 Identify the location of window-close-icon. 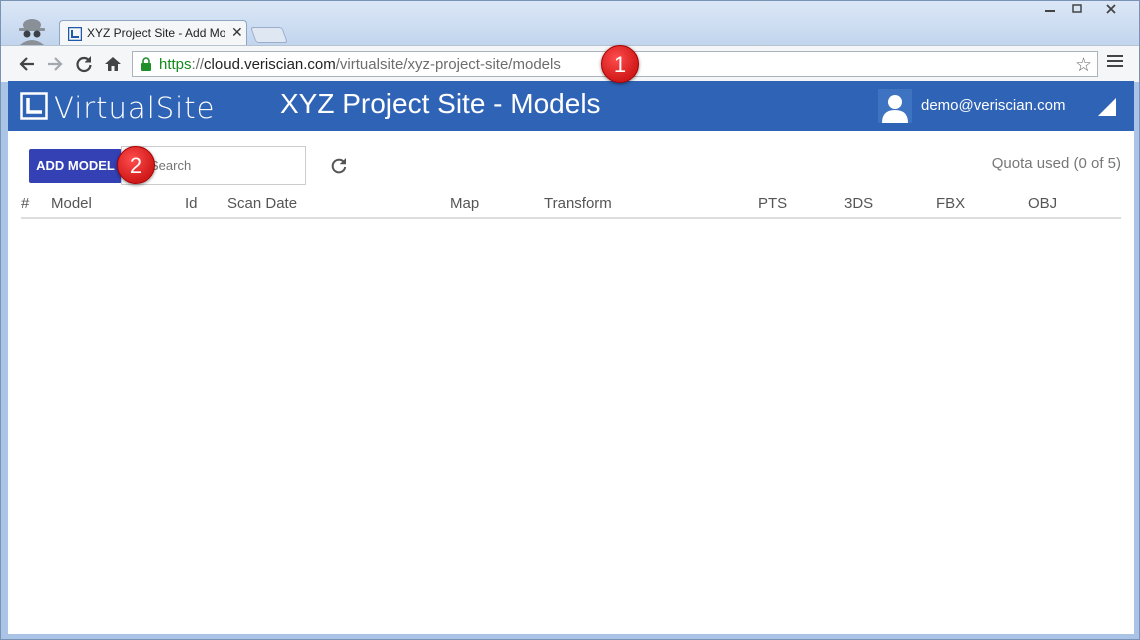
(1111, 9).